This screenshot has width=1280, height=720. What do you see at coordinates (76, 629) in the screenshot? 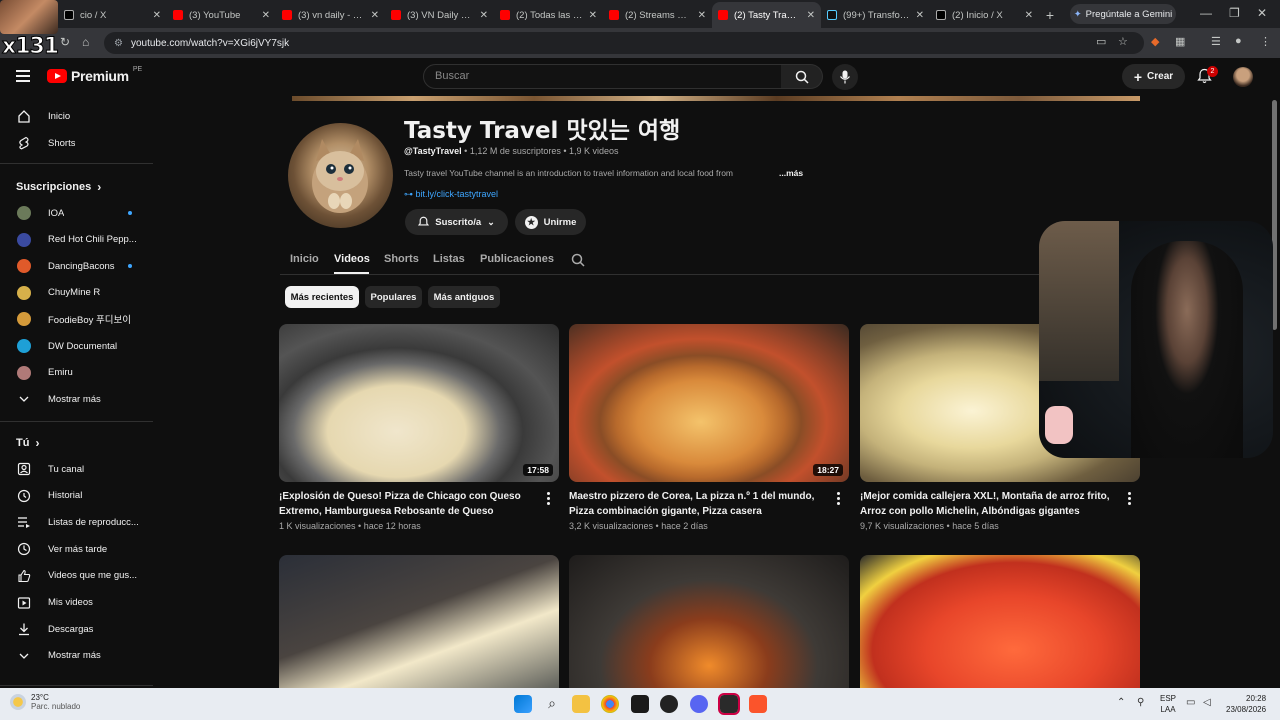
I see `sidebar-you-item: Descargas` at bounding box center [76, 629].